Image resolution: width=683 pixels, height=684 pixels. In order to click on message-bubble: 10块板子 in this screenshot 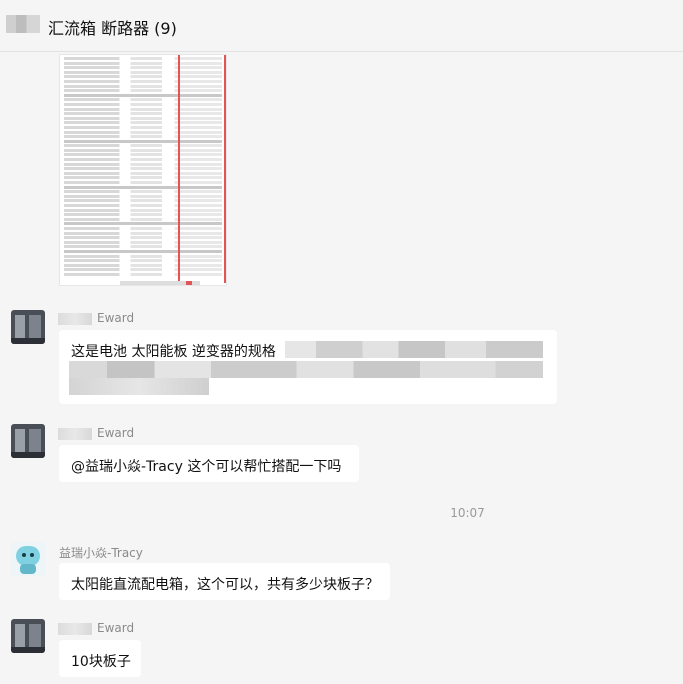, I will do `click(100, 658)`.